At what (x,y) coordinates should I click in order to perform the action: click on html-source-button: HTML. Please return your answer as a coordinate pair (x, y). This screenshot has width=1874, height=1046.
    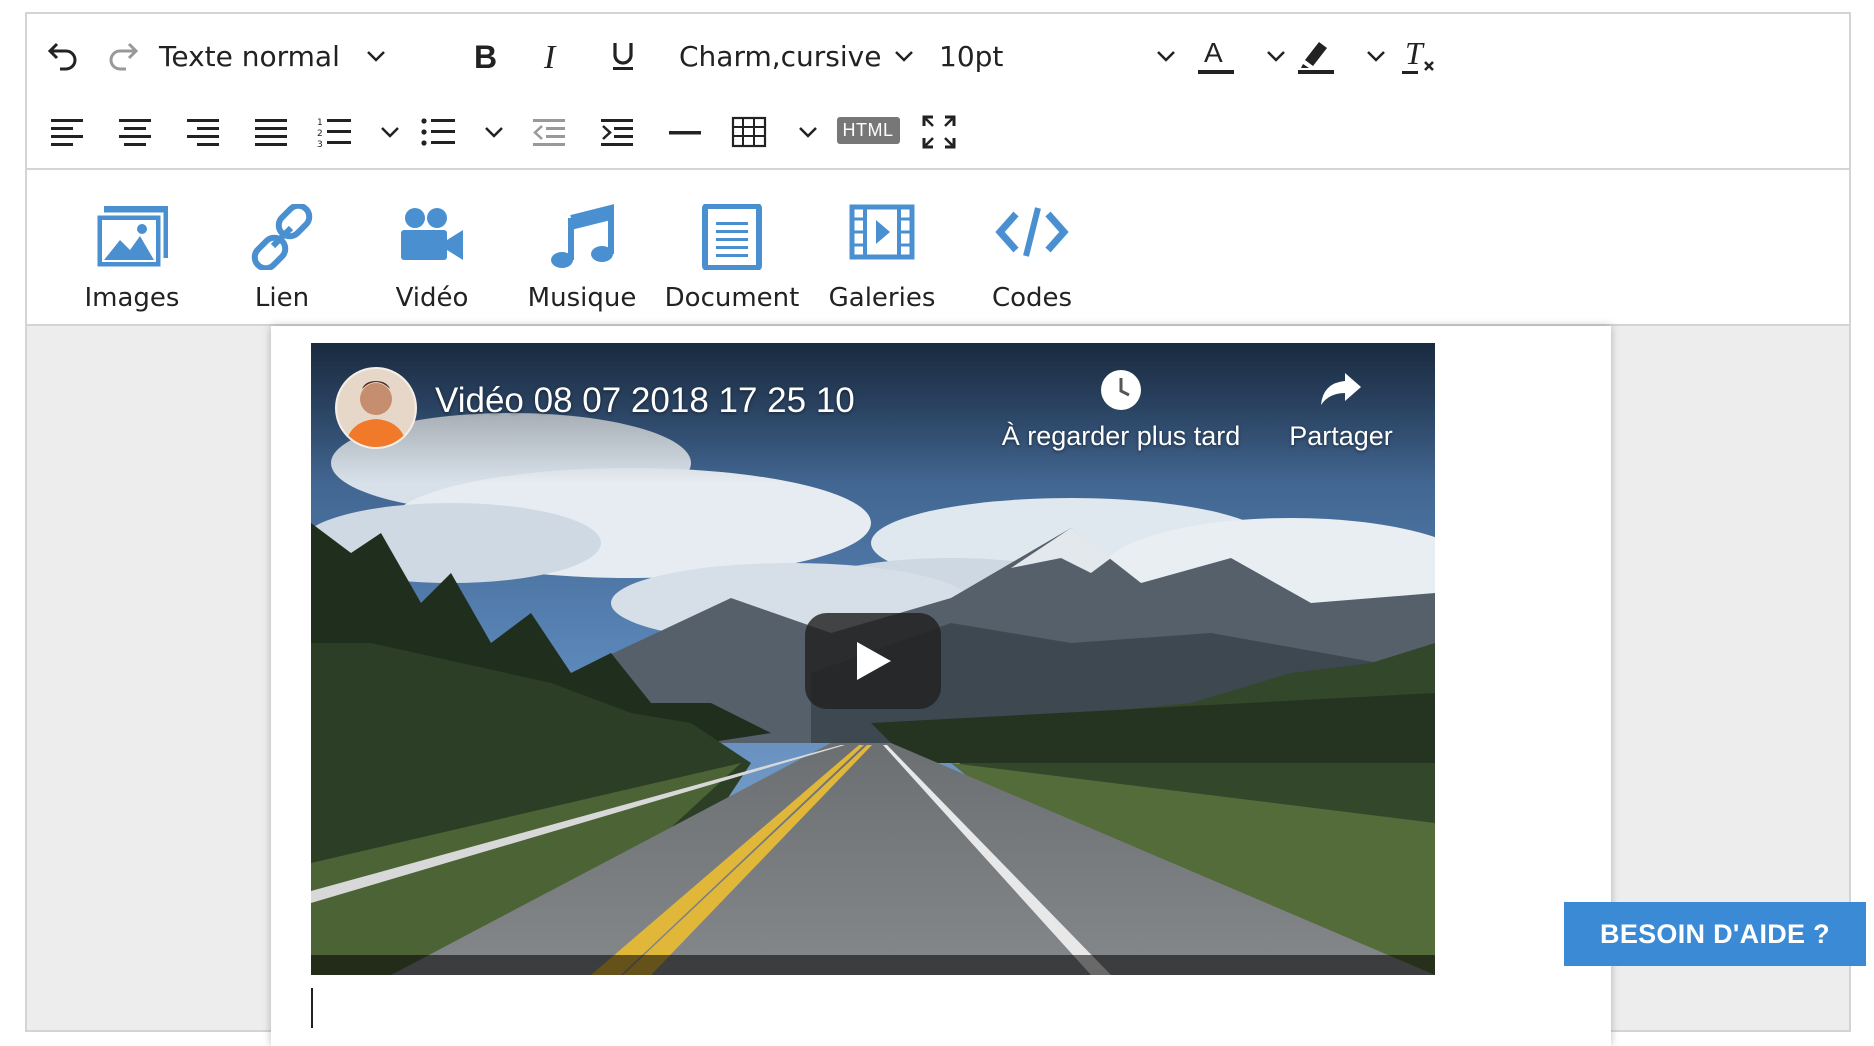
    Looking at the image, I should click on (868, 130).